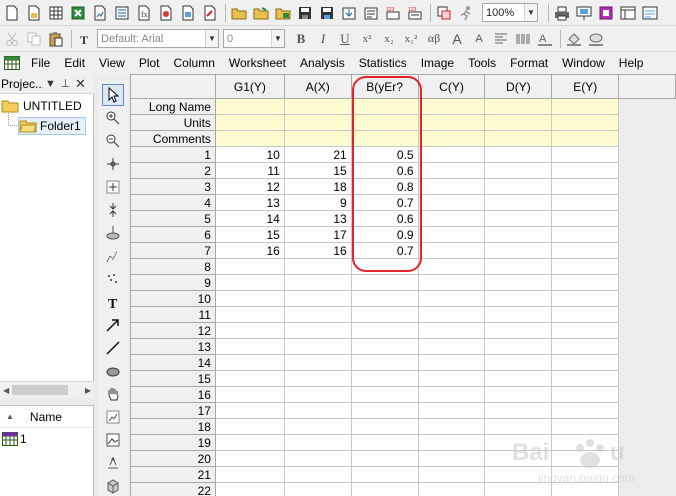 This screenshot has width=676, height=496. Describe the element at coordinates (317, 154) in the screenshot. I see `data-cell: 21` at that location.